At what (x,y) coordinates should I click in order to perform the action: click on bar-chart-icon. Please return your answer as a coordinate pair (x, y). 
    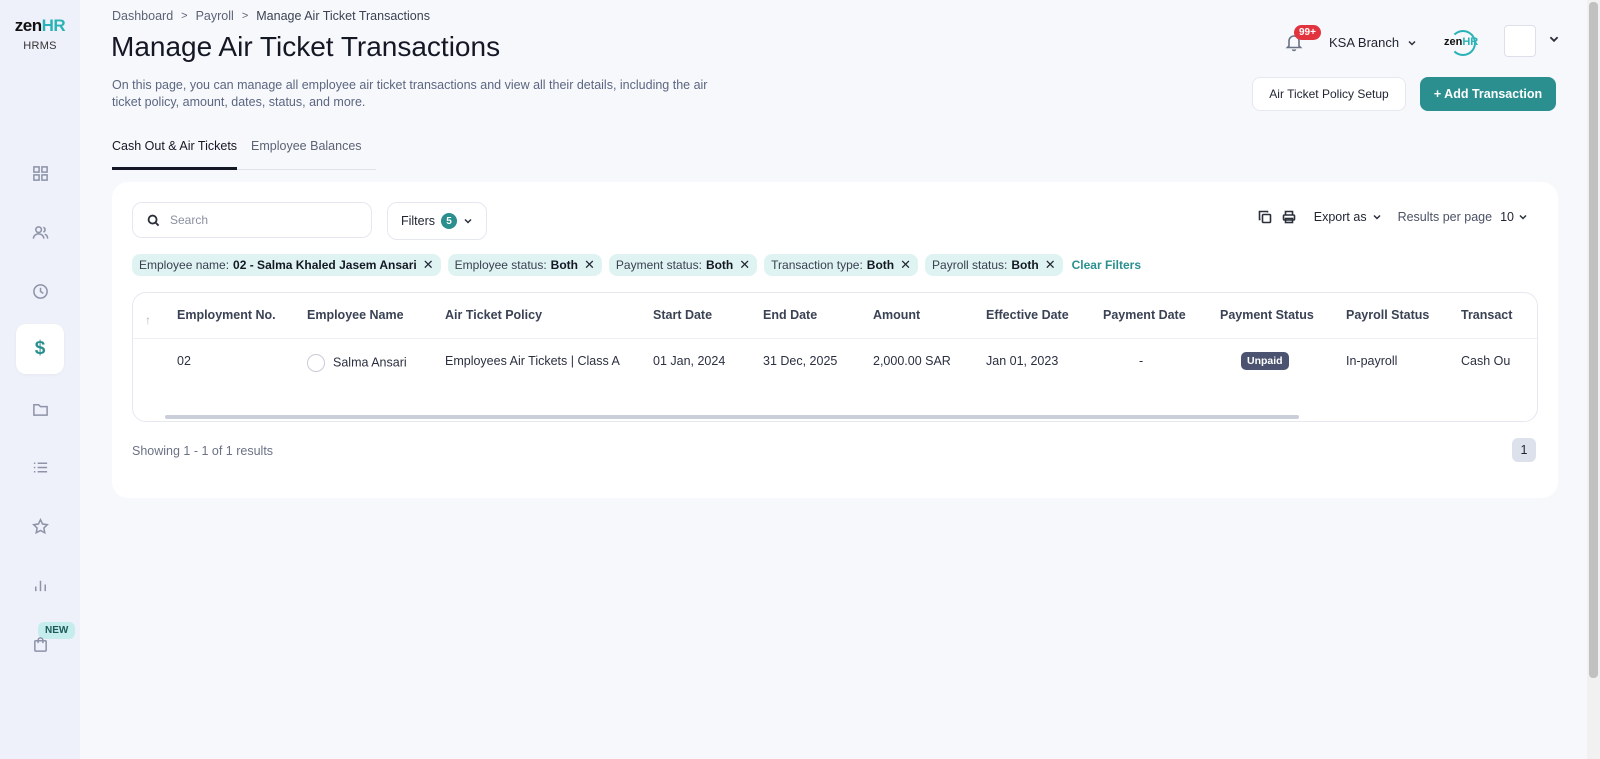
    Looking at the image, I should click on (40, 585).